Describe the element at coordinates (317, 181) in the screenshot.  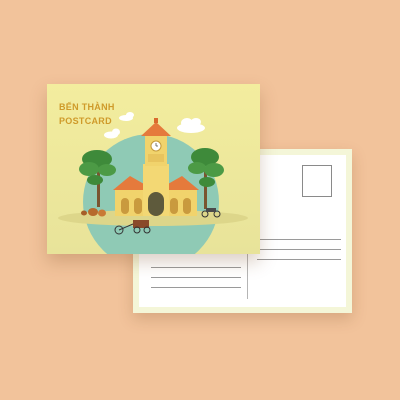
I see `stamp-box-icon` at that location.